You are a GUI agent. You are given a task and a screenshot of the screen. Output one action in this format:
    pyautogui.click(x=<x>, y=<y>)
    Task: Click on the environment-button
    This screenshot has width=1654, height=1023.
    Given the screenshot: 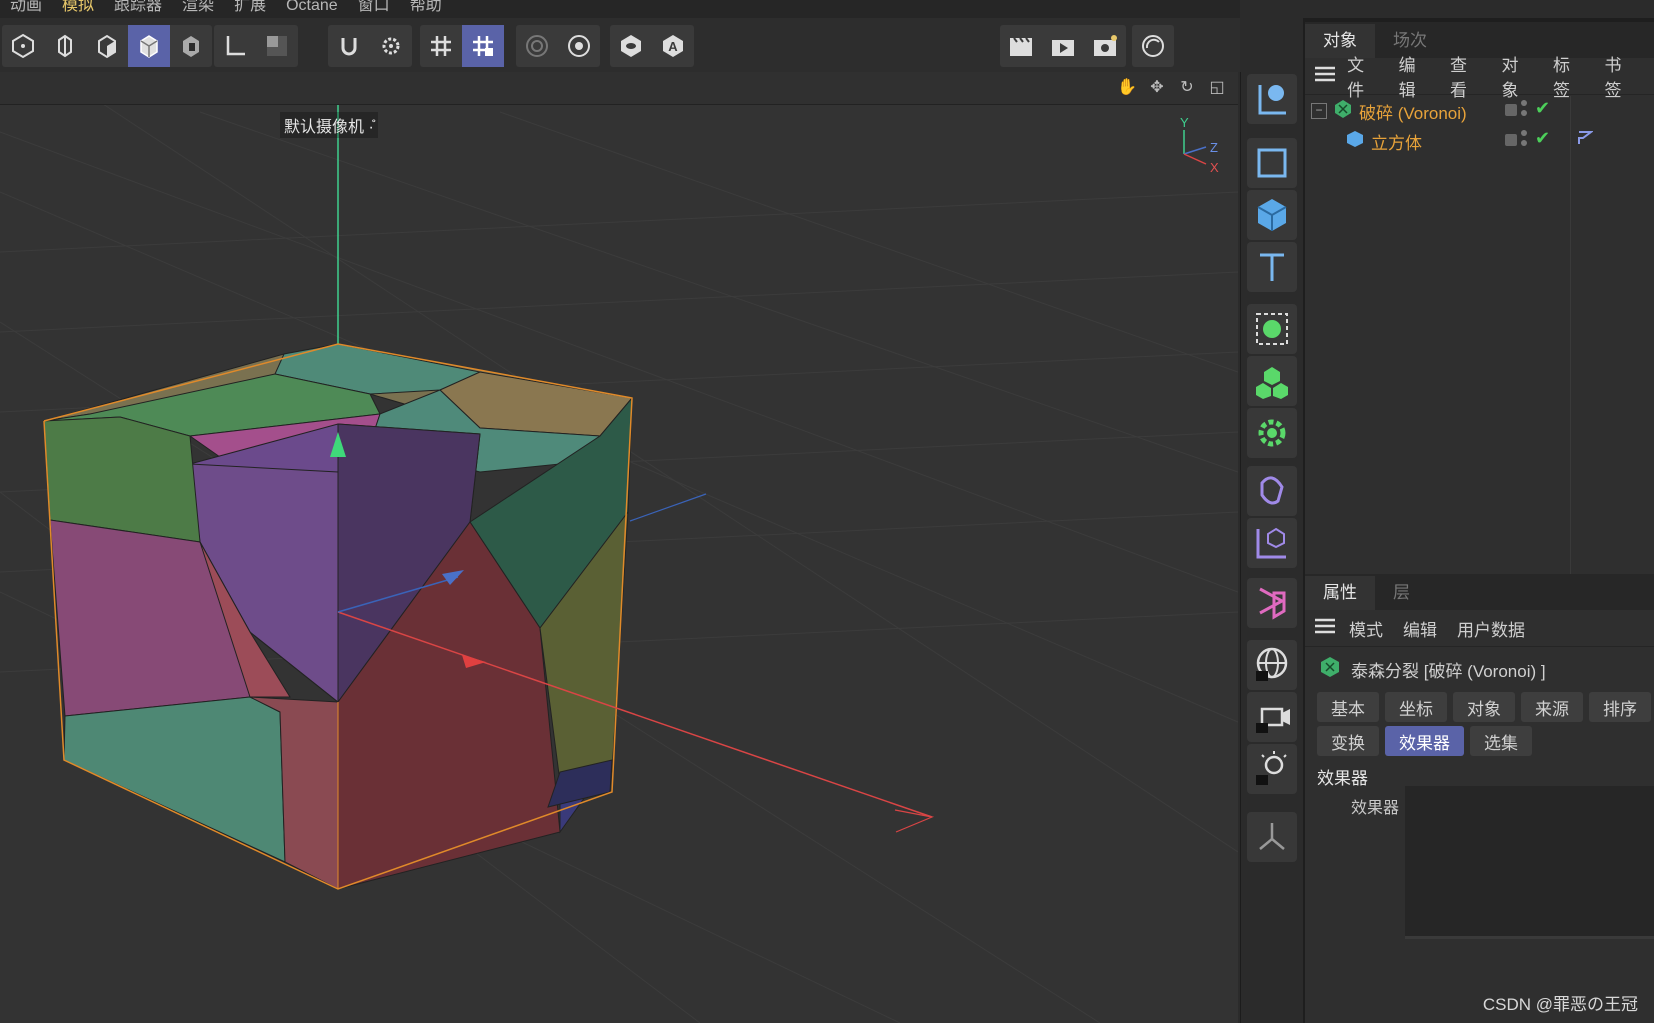 What is the action you would take?
    pyautogui.click(x=1272, y=665)
    